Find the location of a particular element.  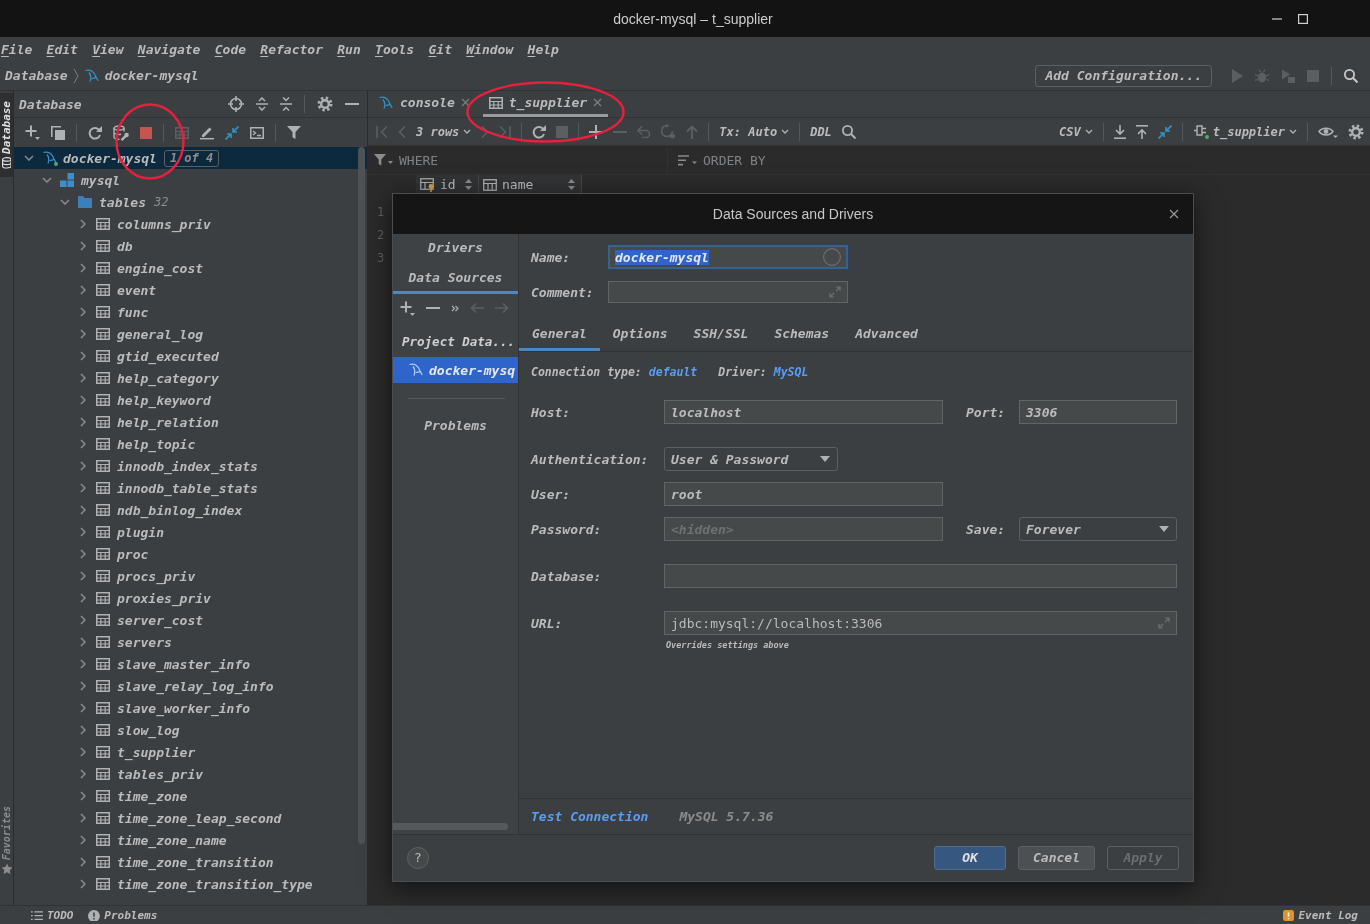

tree-item: time_zone_transition_type is located at coordinates (190, 884).